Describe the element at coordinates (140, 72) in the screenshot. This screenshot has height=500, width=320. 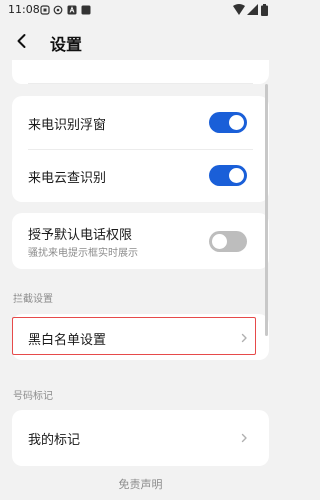
I see `previous-settings-card` at that location.